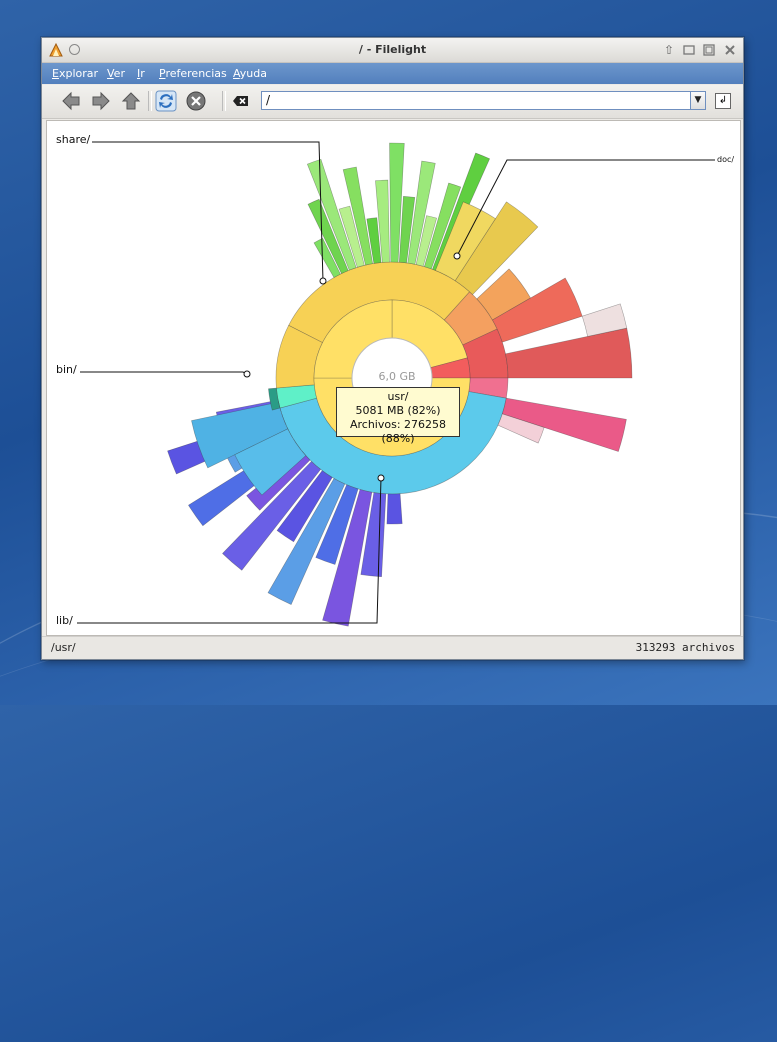 The height and width of the screenshot is (1042, 777). What do you see at coordinates (397, 376) in the screenshot?
I see `total-size-label: 6,0 GB` at bounding box center [397, 376].